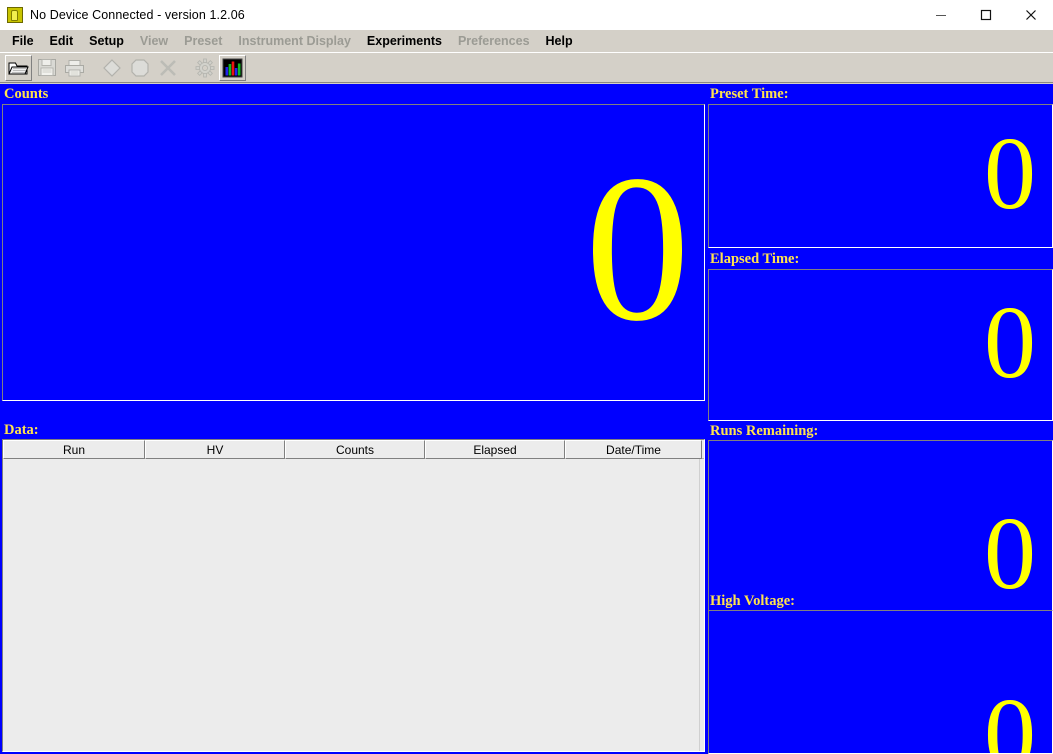 This screenshot has width=1053, height=754. I want to click on menu-item-edit: Edit, so click(62, 41).